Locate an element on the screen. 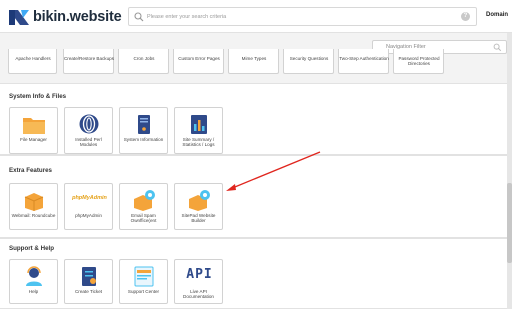 The width and height of the screenshot is (512, 309). tile-two-step-authentication is located at coordinates (363, 61).